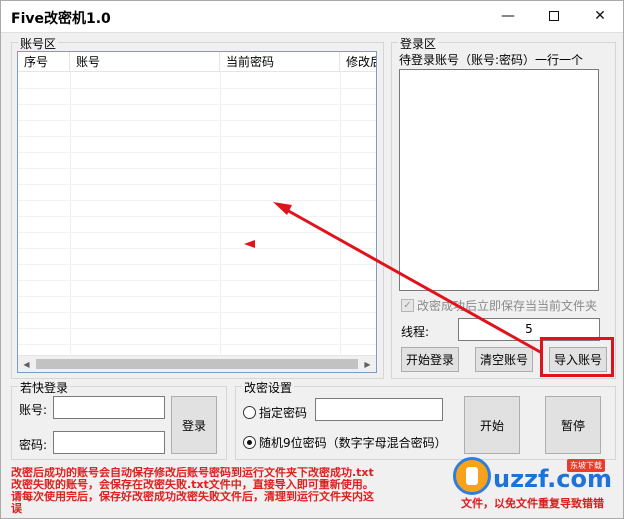 The image size is (624, 519). Describe the element at coordinates (573, 425) in the screenshot. I see `pause-button: 暂停` at that location.